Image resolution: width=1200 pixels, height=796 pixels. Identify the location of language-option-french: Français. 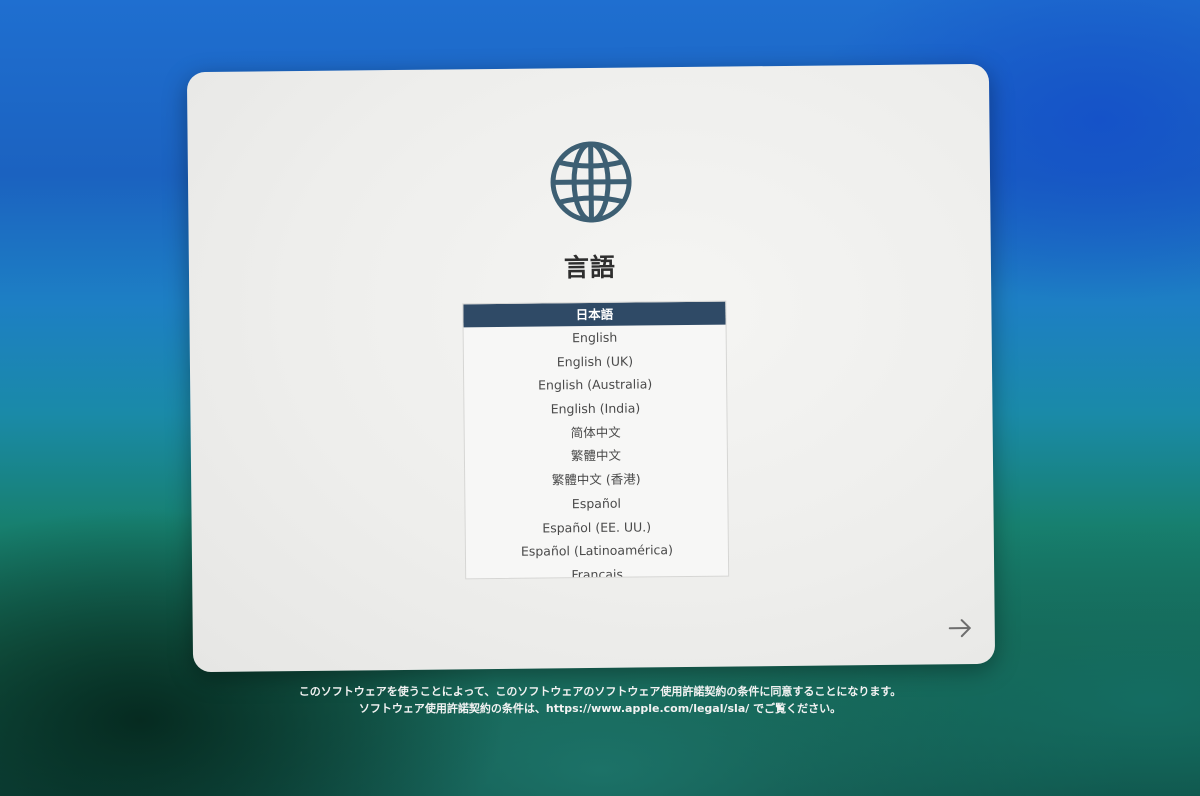
(597, 570).